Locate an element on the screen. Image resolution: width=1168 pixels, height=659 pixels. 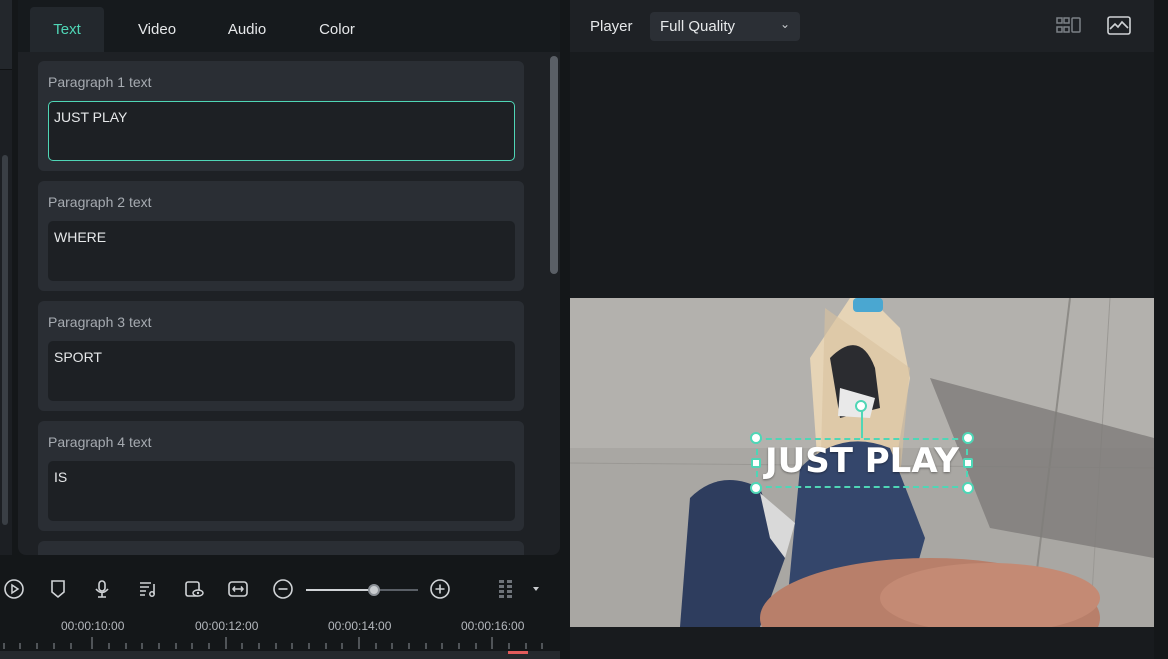
paragraph-card-3: Paragraph 3 text SPORT is located at coordinates (281, 356).